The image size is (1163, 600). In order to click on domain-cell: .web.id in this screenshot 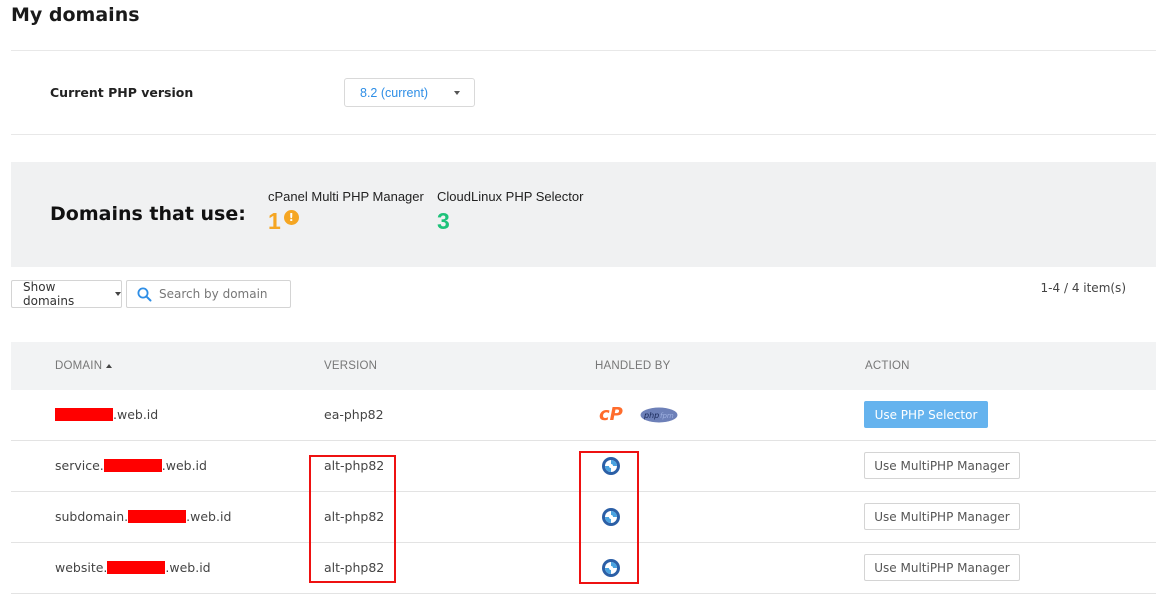, I will do `click(106, 414)`.